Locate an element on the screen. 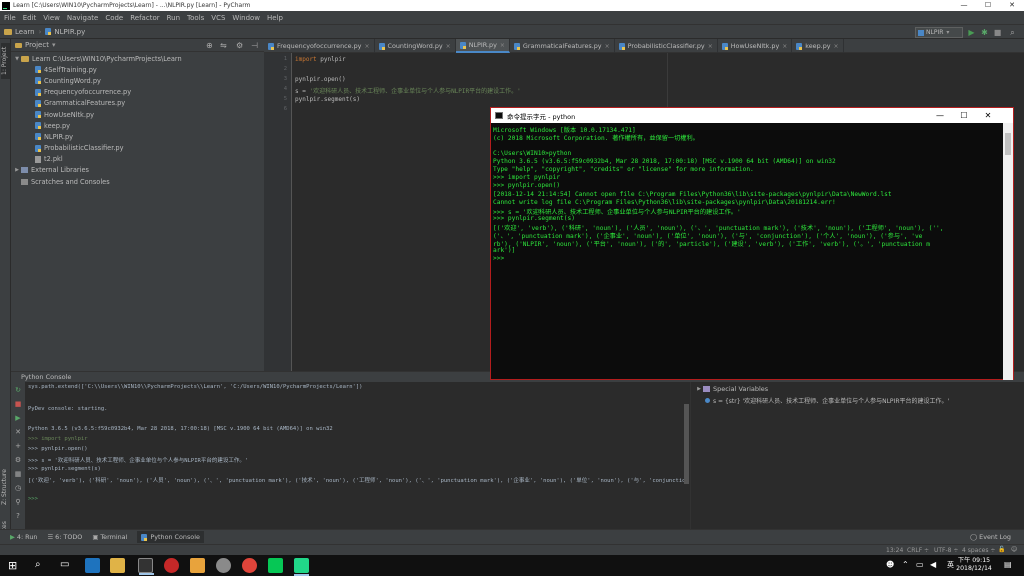 Image resolution: width=1024 pixels, height=576 pixels. edge-icon is located at coordinates (92, 565).